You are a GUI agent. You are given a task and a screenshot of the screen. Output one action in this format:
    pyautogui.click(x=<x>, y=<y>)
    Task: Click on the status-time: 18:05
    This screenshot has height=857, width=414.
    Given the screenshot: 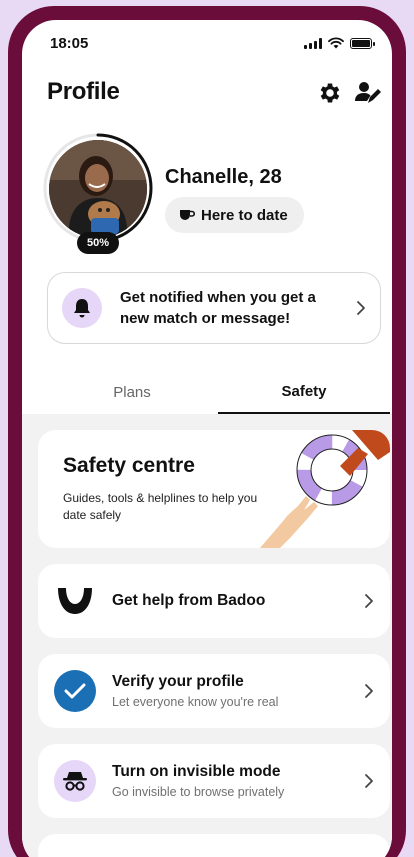 What is the action you would take?
    pyautogui.click(x=69, y=43)
    